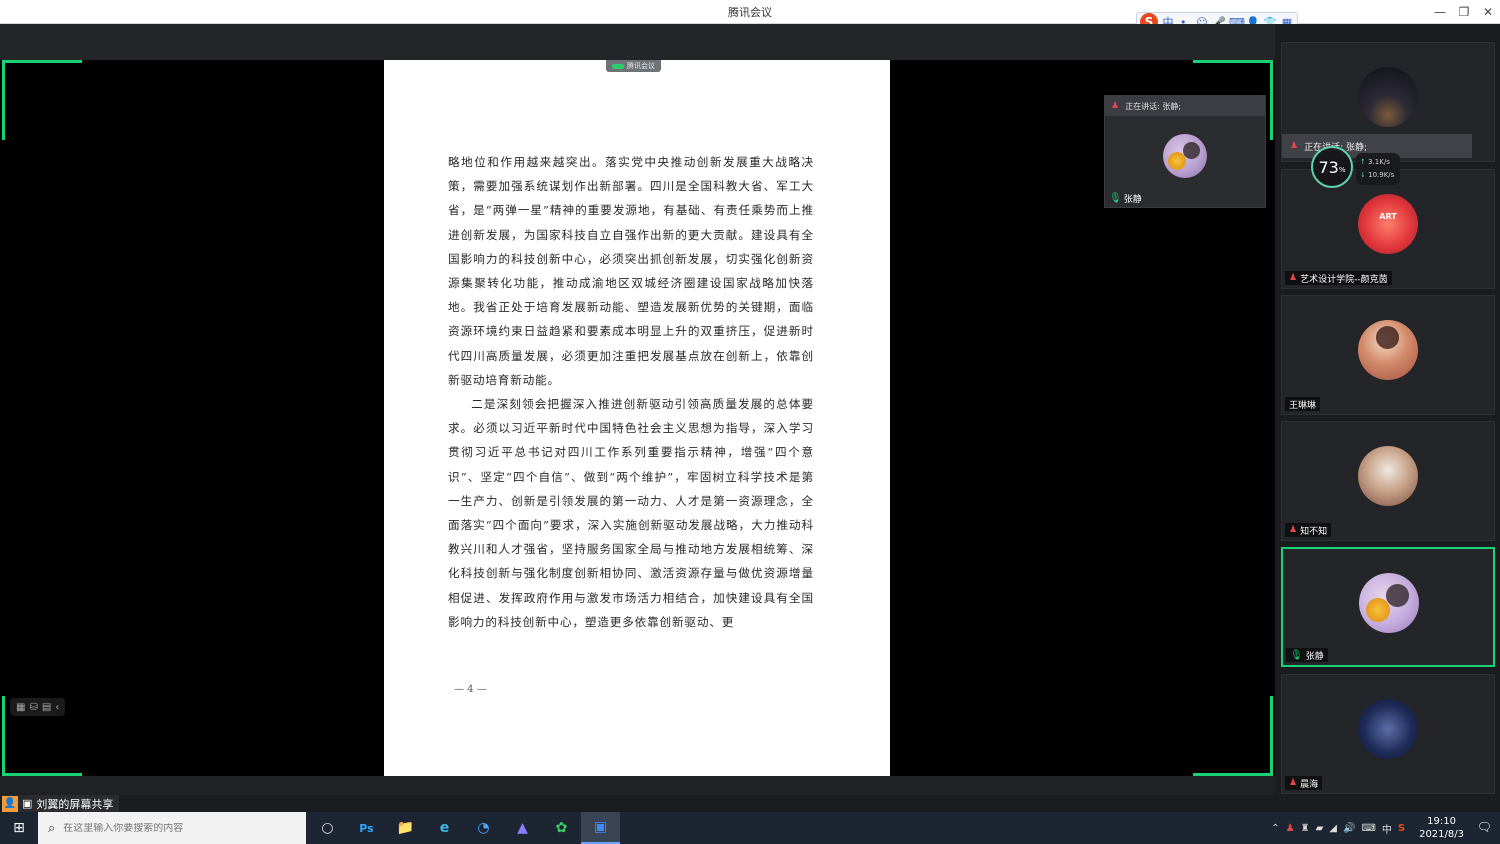 The width and height of the screenshot is (1500, 844). I want to click on floating-speaker-window: ♟ 正在讲话: 张静; 🎙 张静, so click(1185, 151).